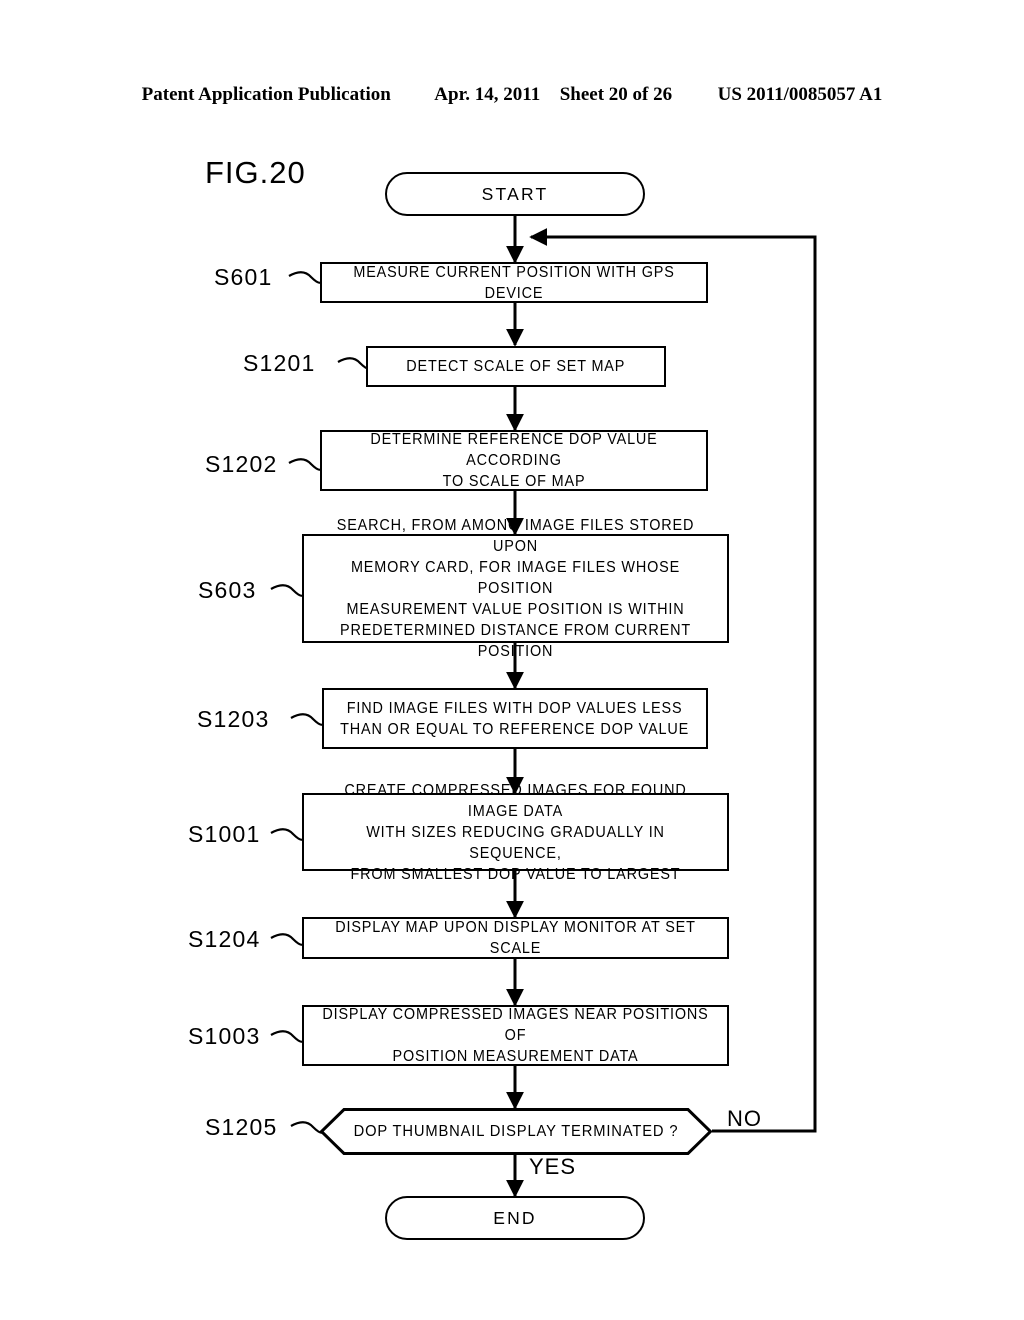 This screenshot has width=1024, height=1320. I want to click on header-date: Apr. 14, 2011, so click(487, 94).